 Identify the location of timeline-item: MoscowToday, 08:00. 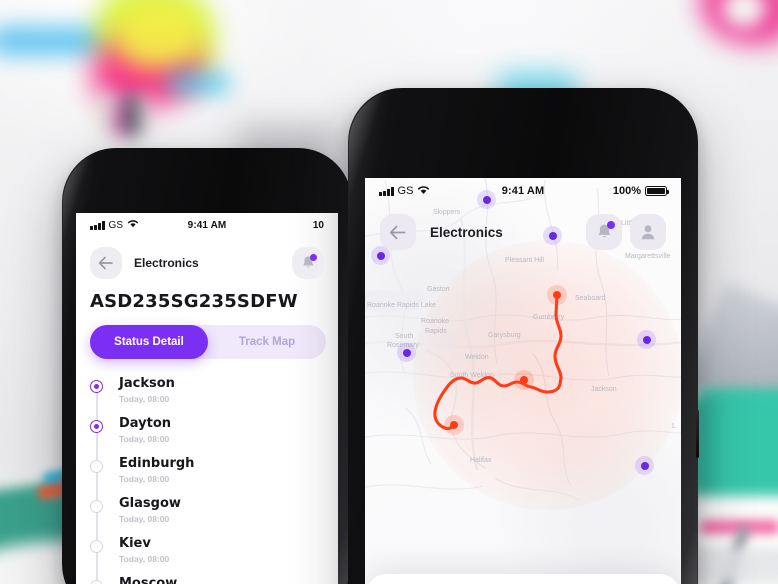
(134, 580).